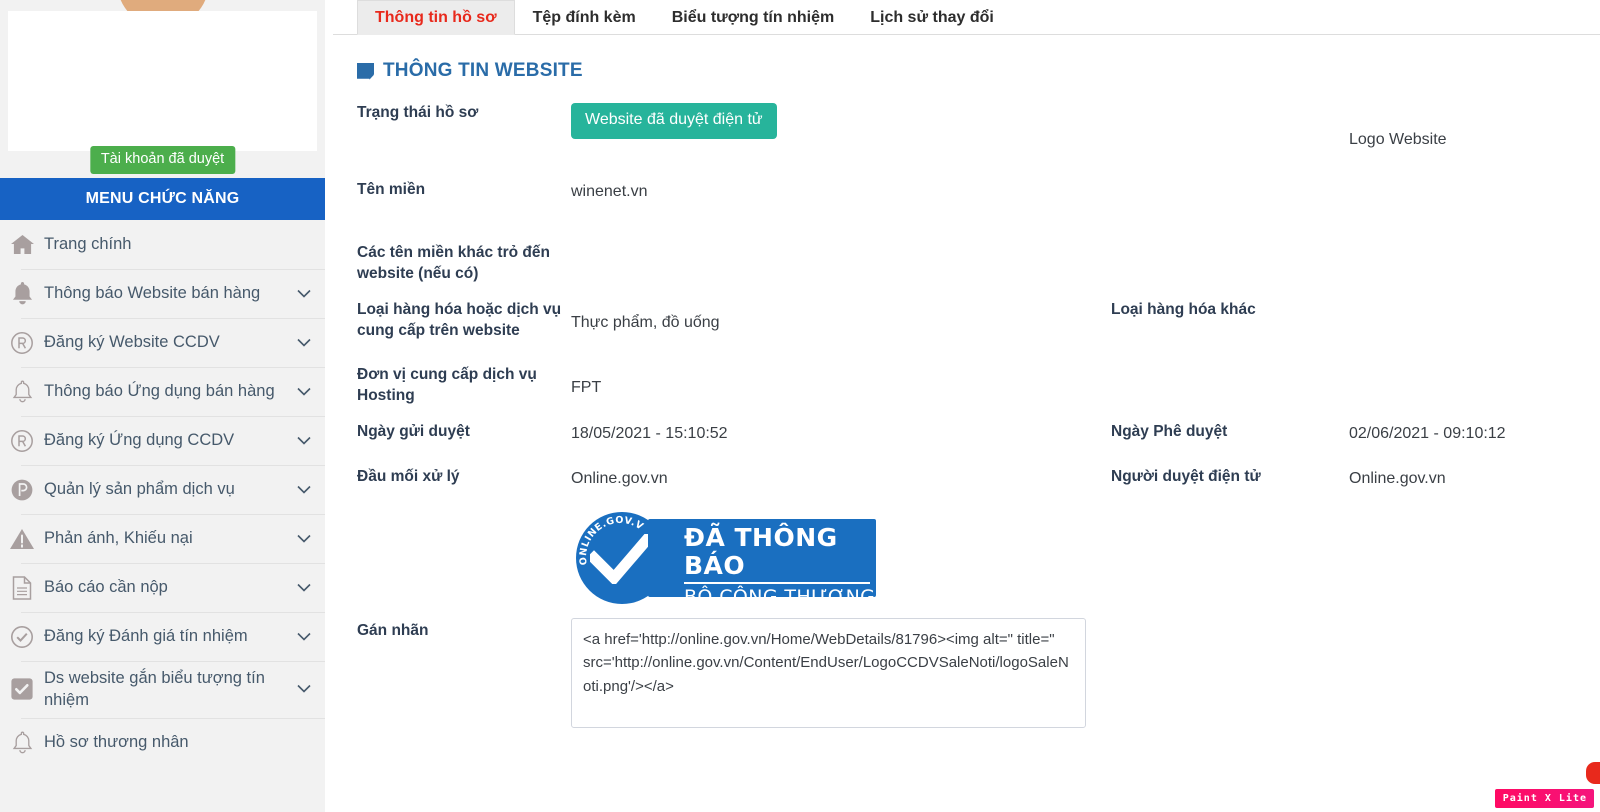  I want to click on approved-date-label: Ngày Phê duyệt, so click(1169, 431).